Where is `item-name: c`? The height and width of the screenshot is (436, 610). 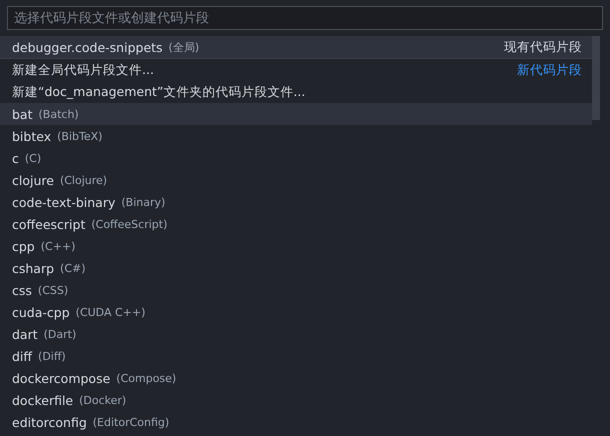 item-name: c is located at coordinates (15, 158).